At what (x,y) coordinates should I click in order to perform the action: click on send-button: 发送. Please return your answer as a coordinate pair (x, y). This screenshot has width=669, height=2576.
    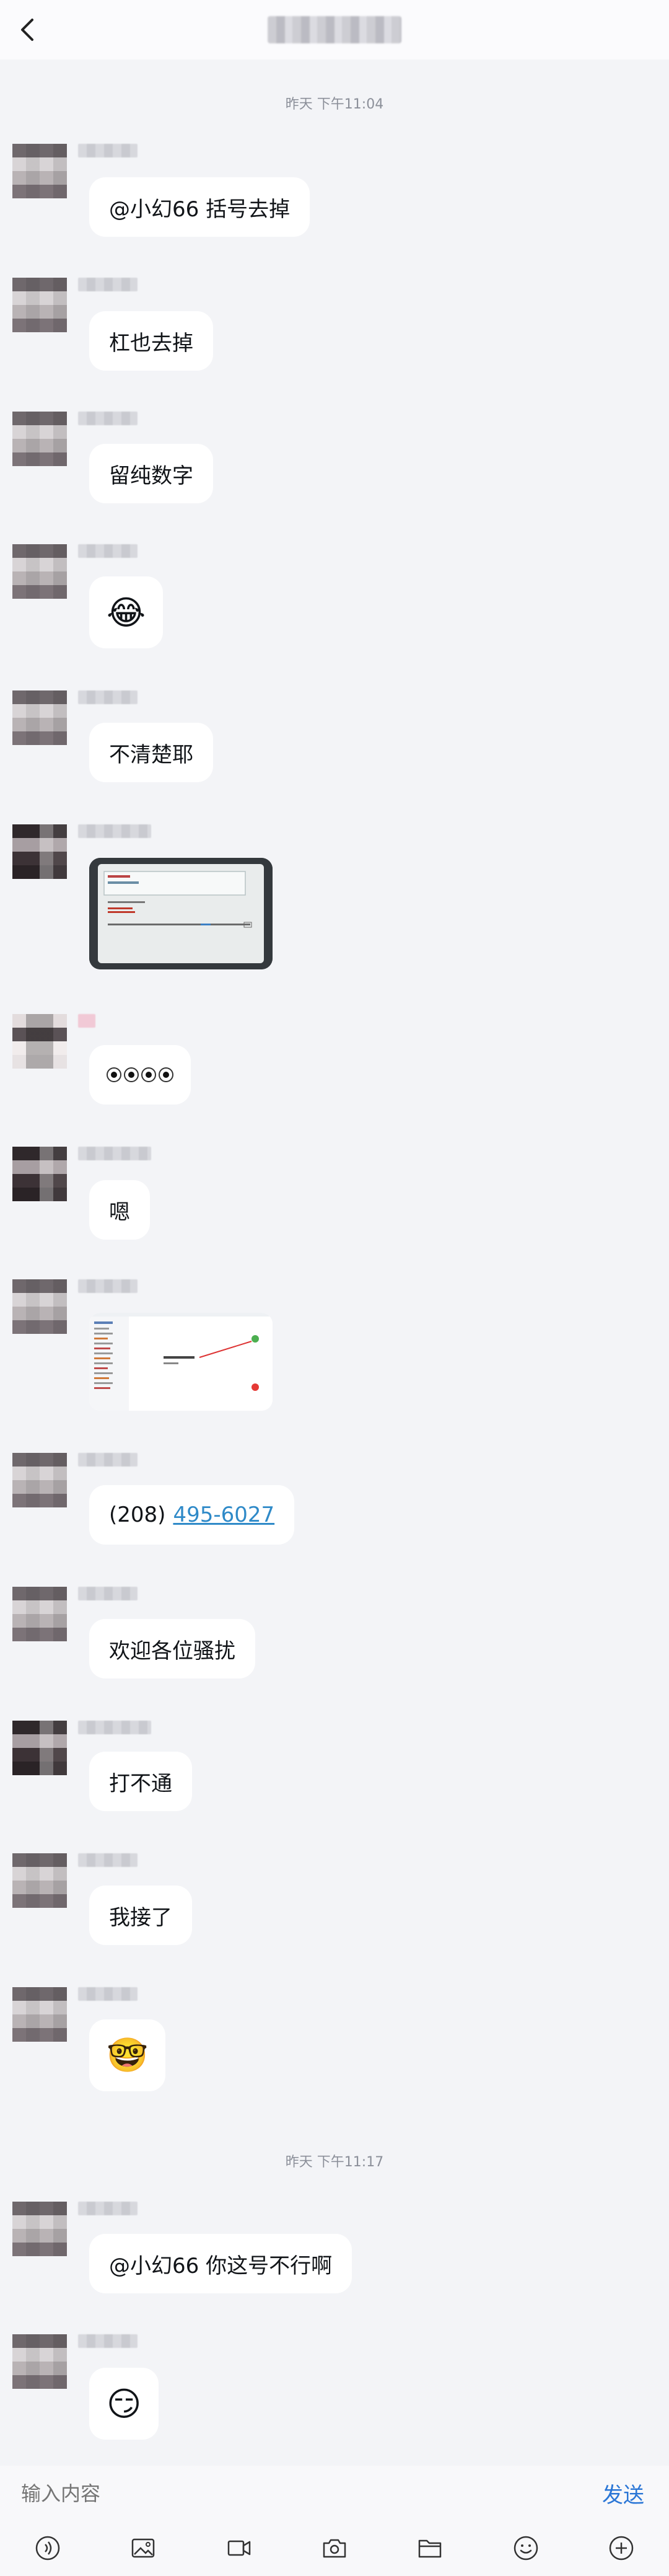
    Looking at the image, I should click on (623, 2493).